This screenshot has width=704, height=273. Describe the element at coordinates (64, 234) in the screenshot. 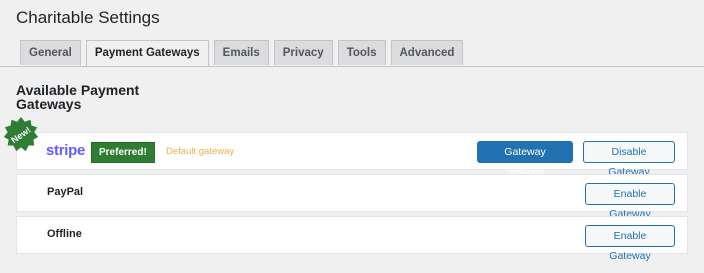

I see `gateway-name-offline: Offline` at that location.